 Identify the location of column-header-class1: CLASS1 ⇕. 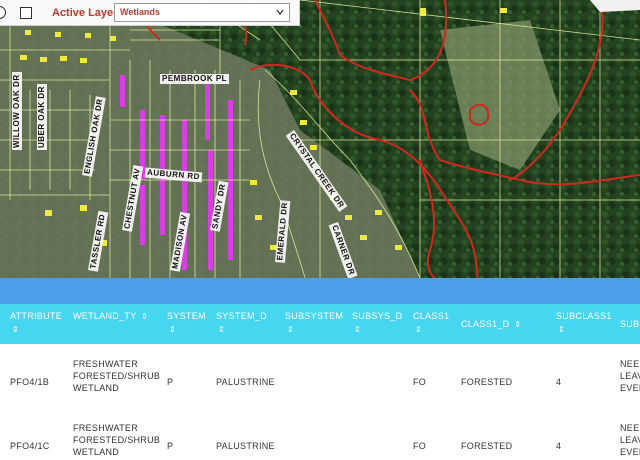
(431, 323).